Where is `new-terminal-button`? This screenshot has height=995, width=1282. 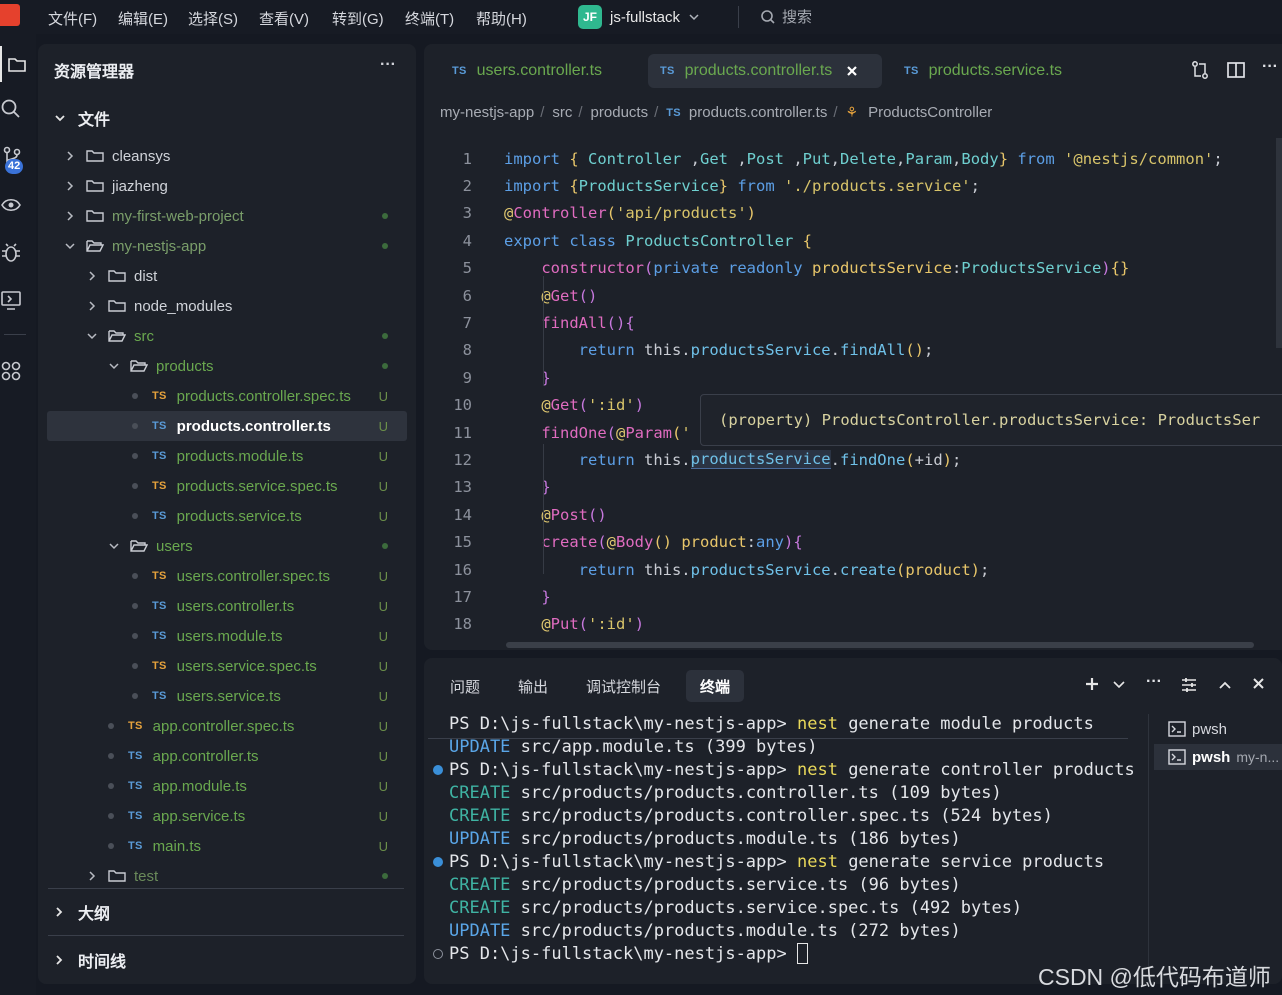 new-terminal-button is located at coordinates (1092, 686).